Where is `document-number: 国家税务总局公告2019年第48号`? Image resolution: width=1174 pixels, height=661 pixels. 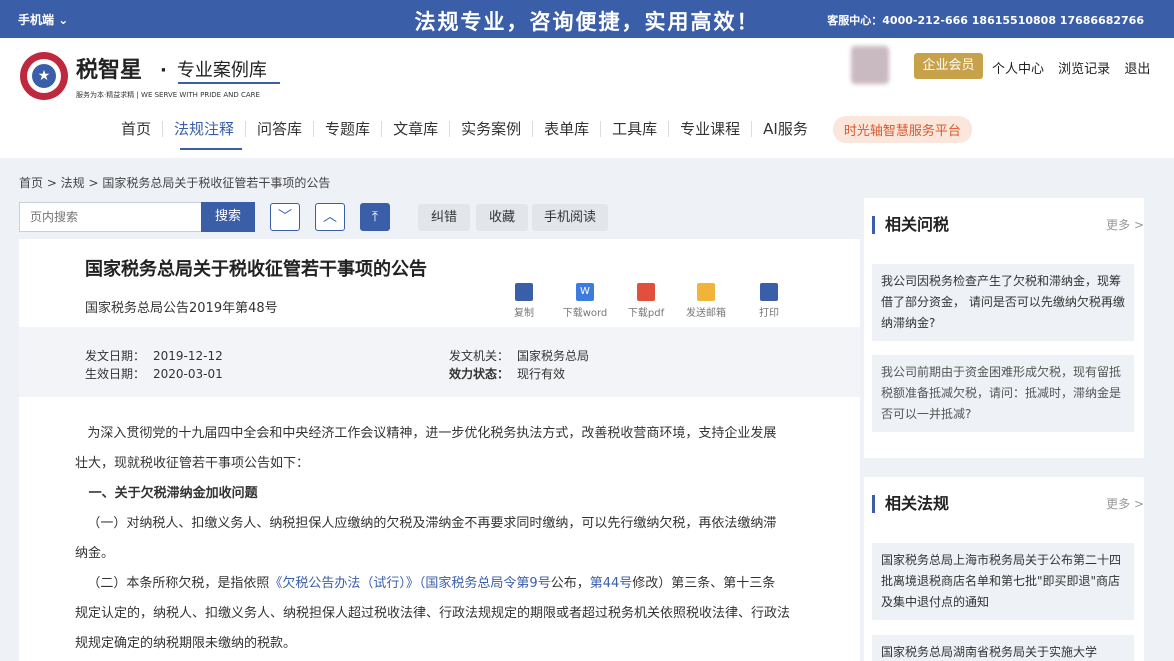 document-number: 国家税务总局公告2019年第48号 is located at coordinates (181, 308).